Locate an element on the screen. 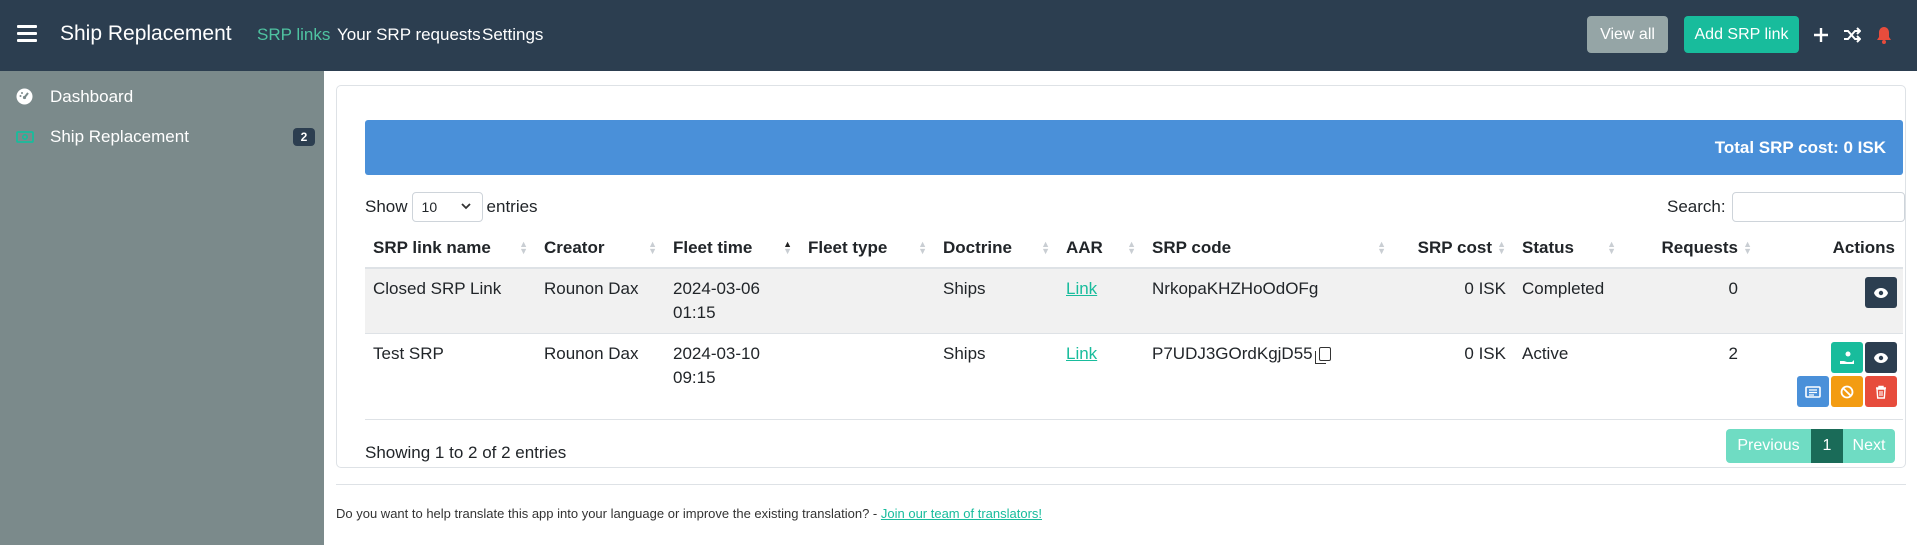 The height and width of the screenshot is (545, 1917). ban-icon is located at coordinates (1847, 391).